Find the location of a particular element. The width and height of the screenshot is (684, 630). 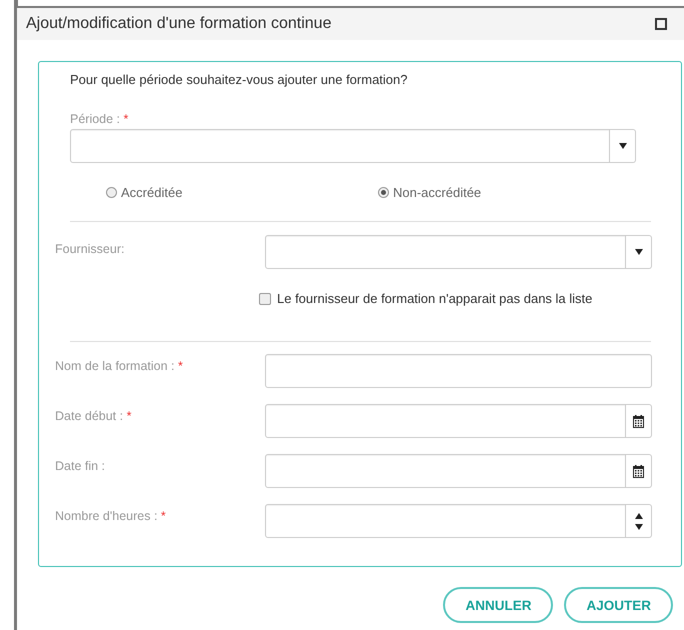

spinner-button is located at coordinates (639, 521).